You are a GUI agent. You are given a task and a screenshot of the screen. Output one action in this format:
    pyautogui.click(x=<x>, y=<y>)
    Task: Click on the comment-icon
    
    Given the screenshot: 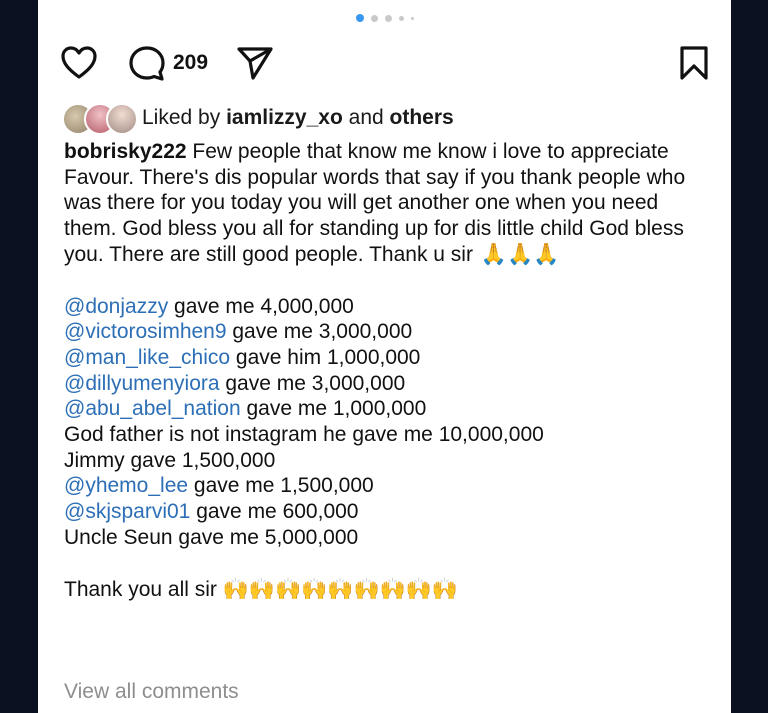 What is the action you would take?
    pyautogui.click(x=147, y=64)
    